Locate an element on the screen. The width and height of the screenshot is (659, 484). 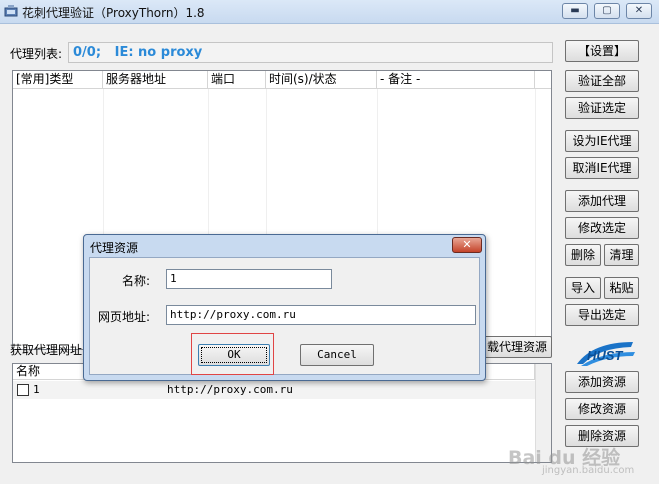
close-window-button: ✕ is located at coordinates (639, 11).